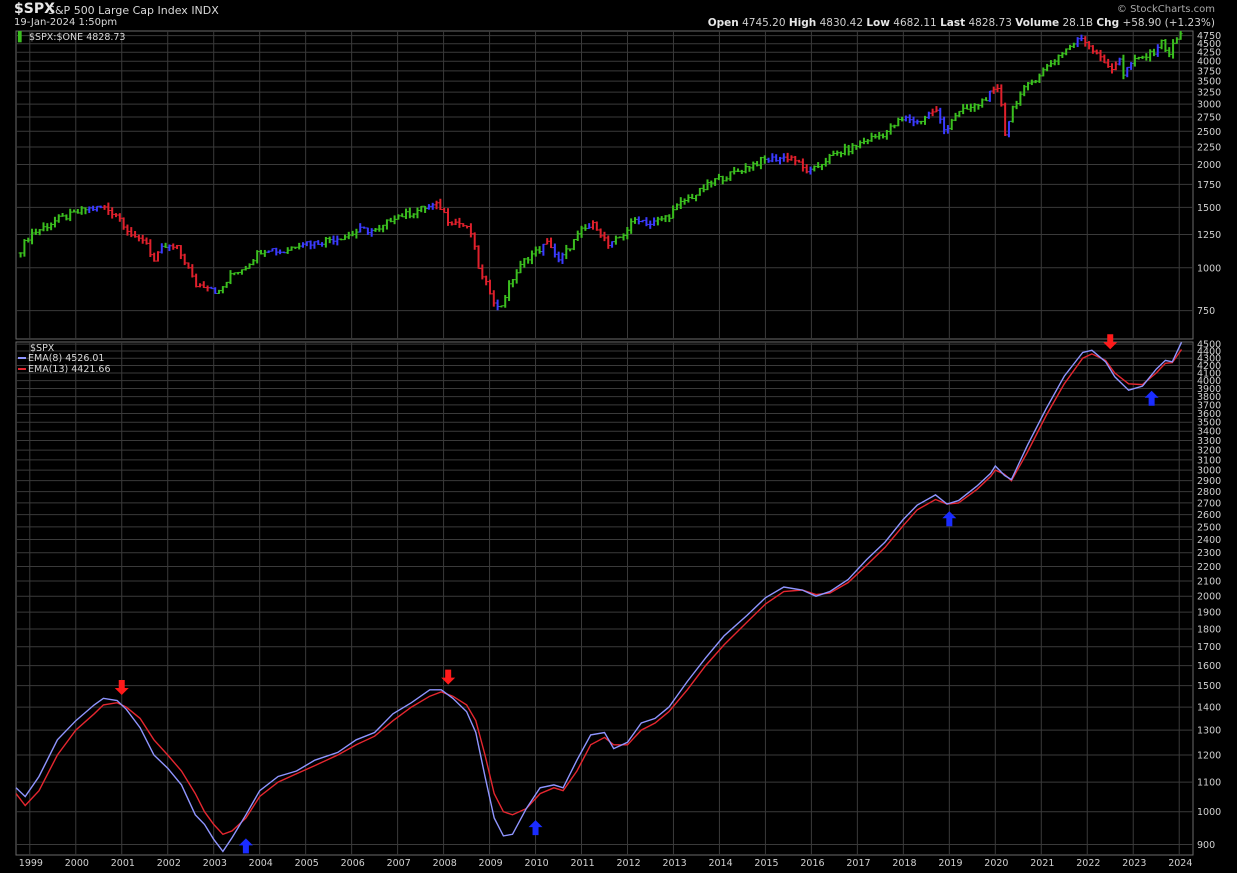  What do you see at coordinates (31, 863) in the screenshot?
I see `x-tick-label: 1999` at bounding box center [31, 863].